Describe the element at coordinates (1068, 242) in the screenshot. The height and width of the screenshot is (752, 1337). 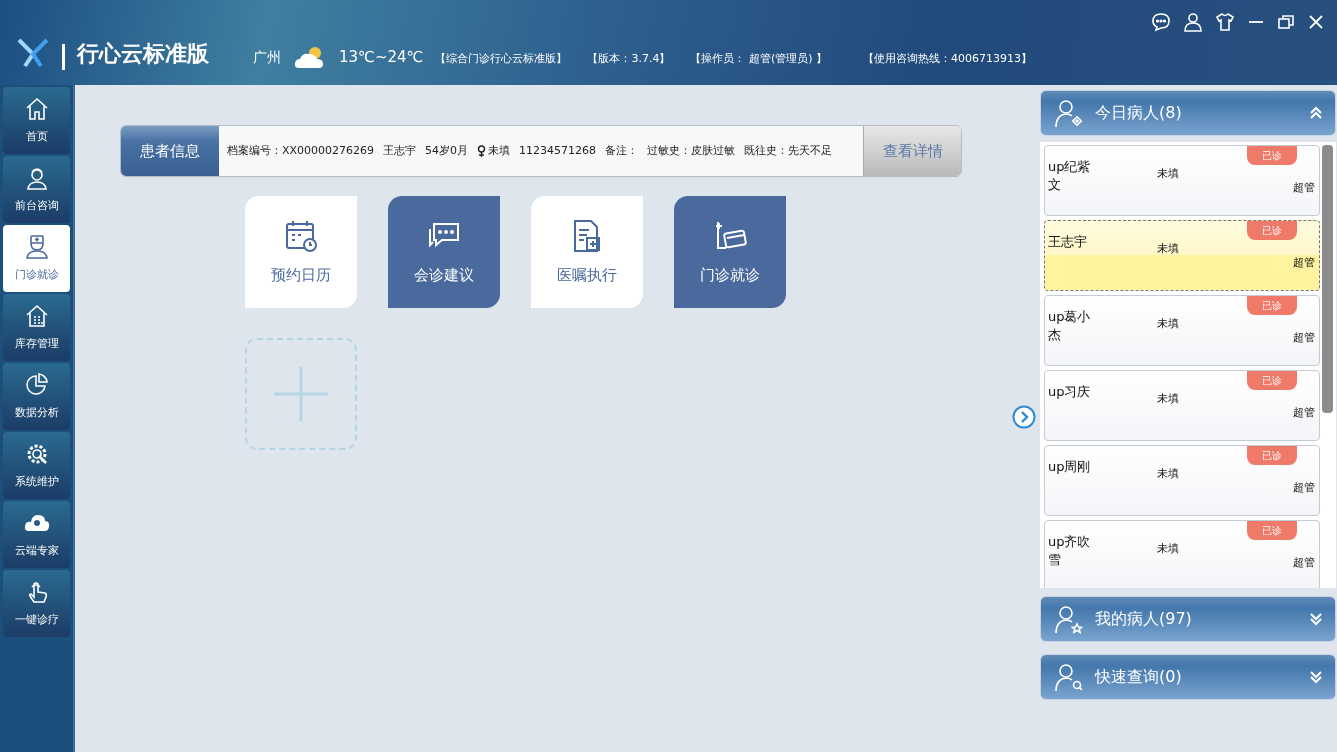
I see `patient-name: 王志宇` at that location.